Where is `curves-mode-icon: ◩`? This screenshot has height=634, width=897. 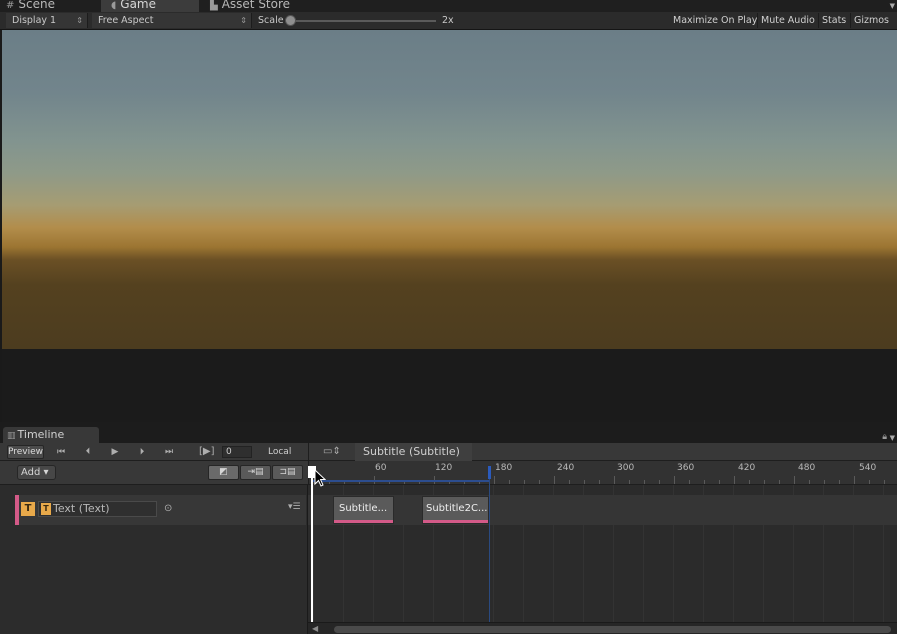 curves-mode-icon: ◩ is located at coordinates (223, 472).